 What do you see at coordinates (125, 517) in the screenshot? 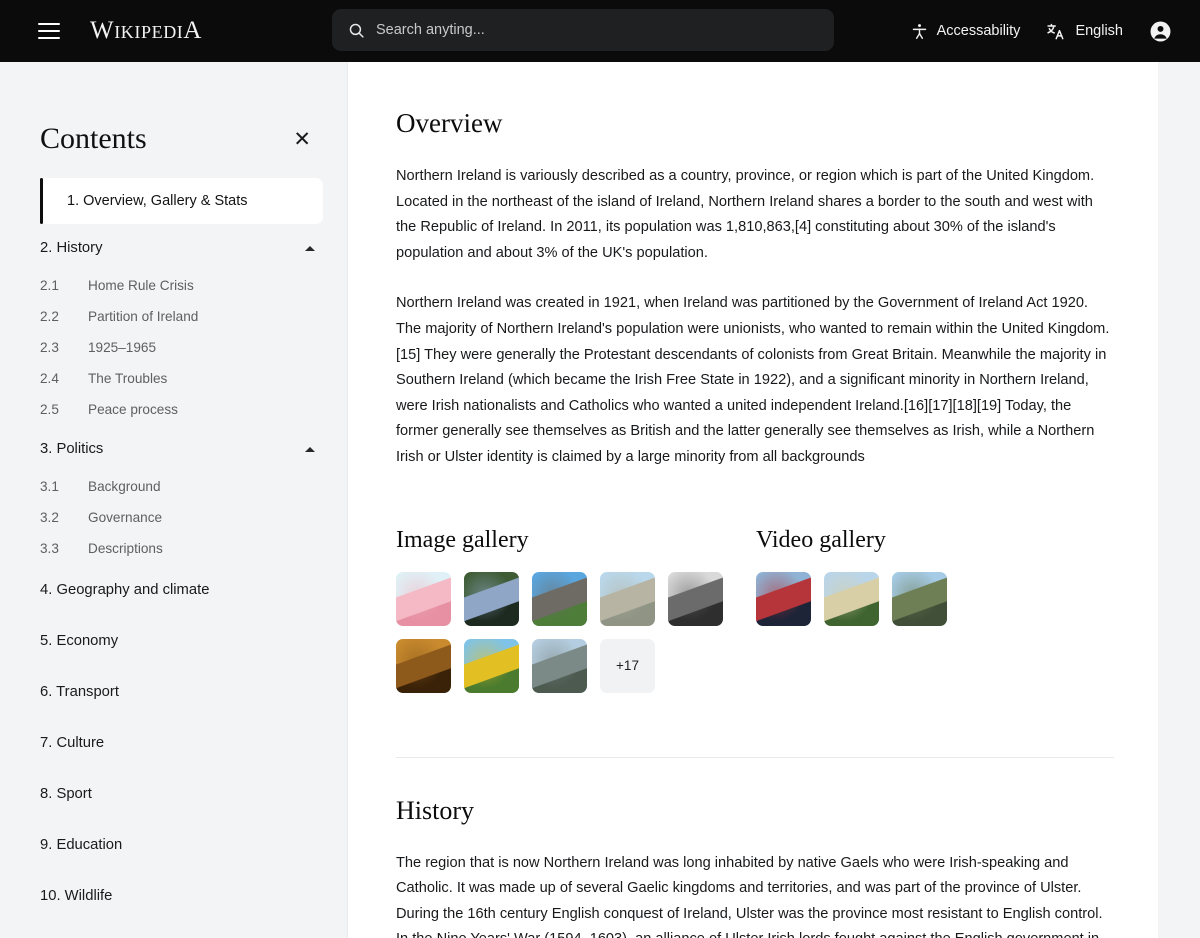
I see `sidebar-subitem-label: Governance` at bounding box center [125, 517].